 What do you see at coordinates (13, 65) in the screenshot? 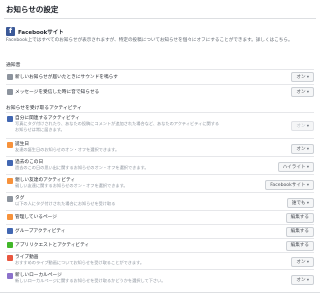
I see `section-heading-sound: 通知音` at bounding box center [13, 65].